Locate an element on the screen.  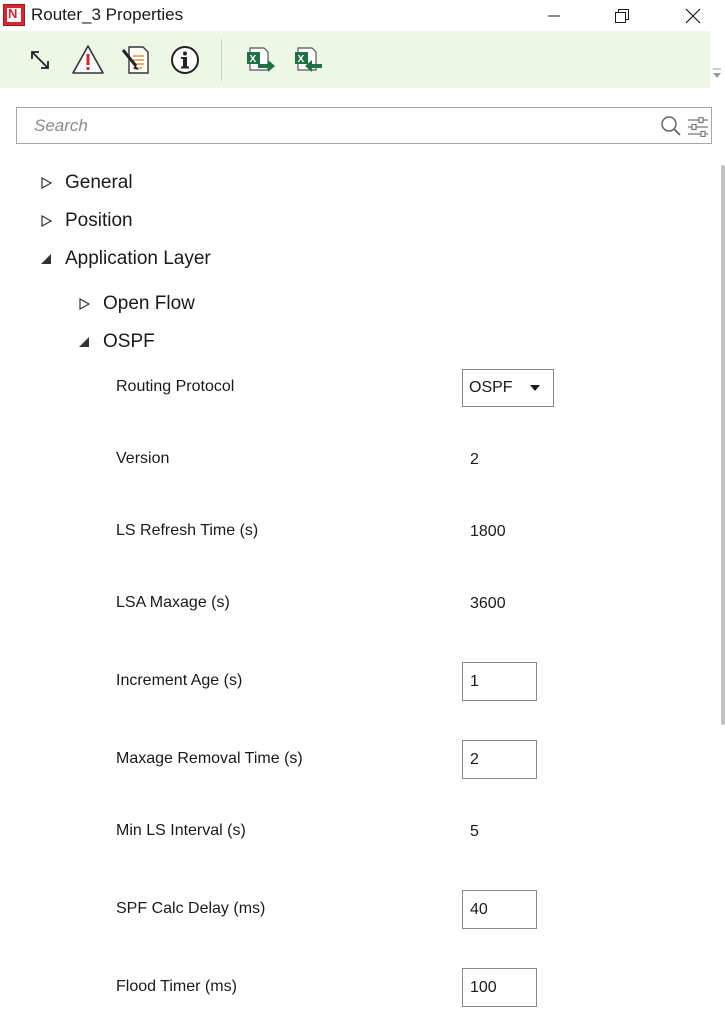
search-box is located at coordinates (364, 125).